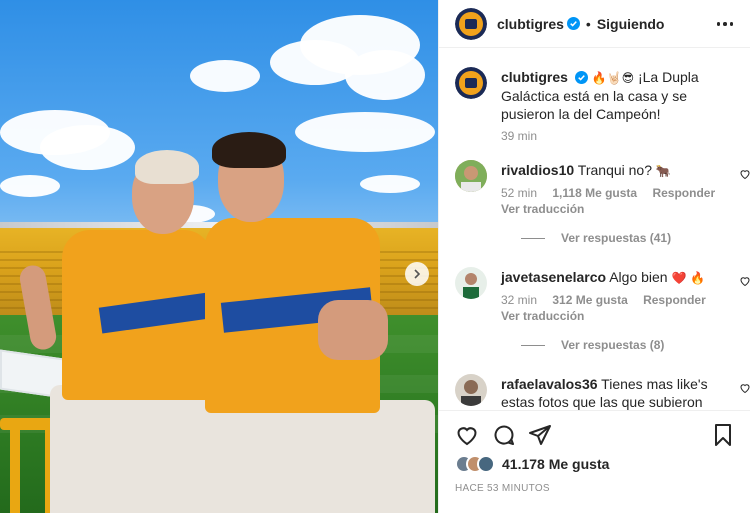 The height and width of the screenshot is (513, 750). I want to click on view-replies-button: Ver respuestas (8), so click(592, 345).